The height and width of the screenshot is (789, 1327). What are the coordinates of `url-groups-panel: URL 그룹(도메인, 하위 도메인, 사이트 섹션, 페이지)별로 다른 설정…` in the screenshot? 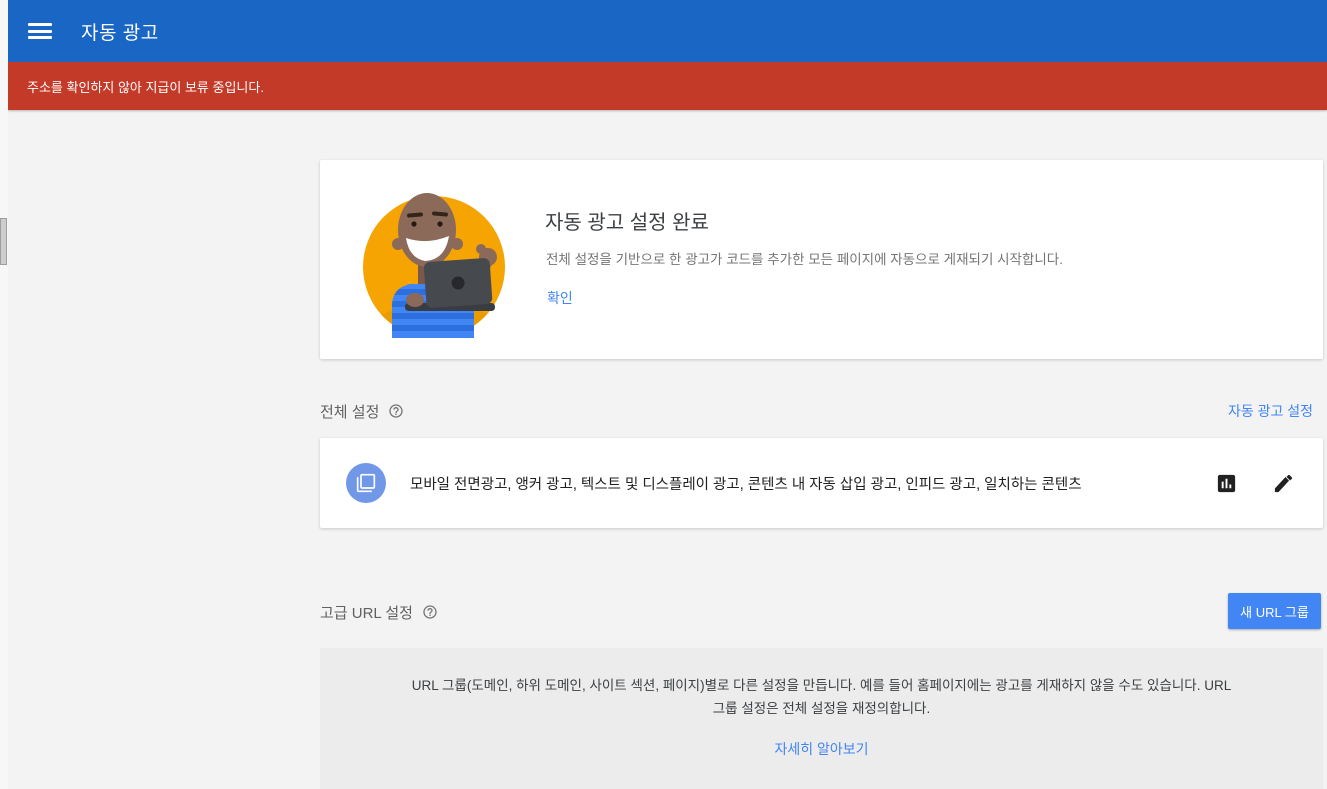 It's located at (821, 718).